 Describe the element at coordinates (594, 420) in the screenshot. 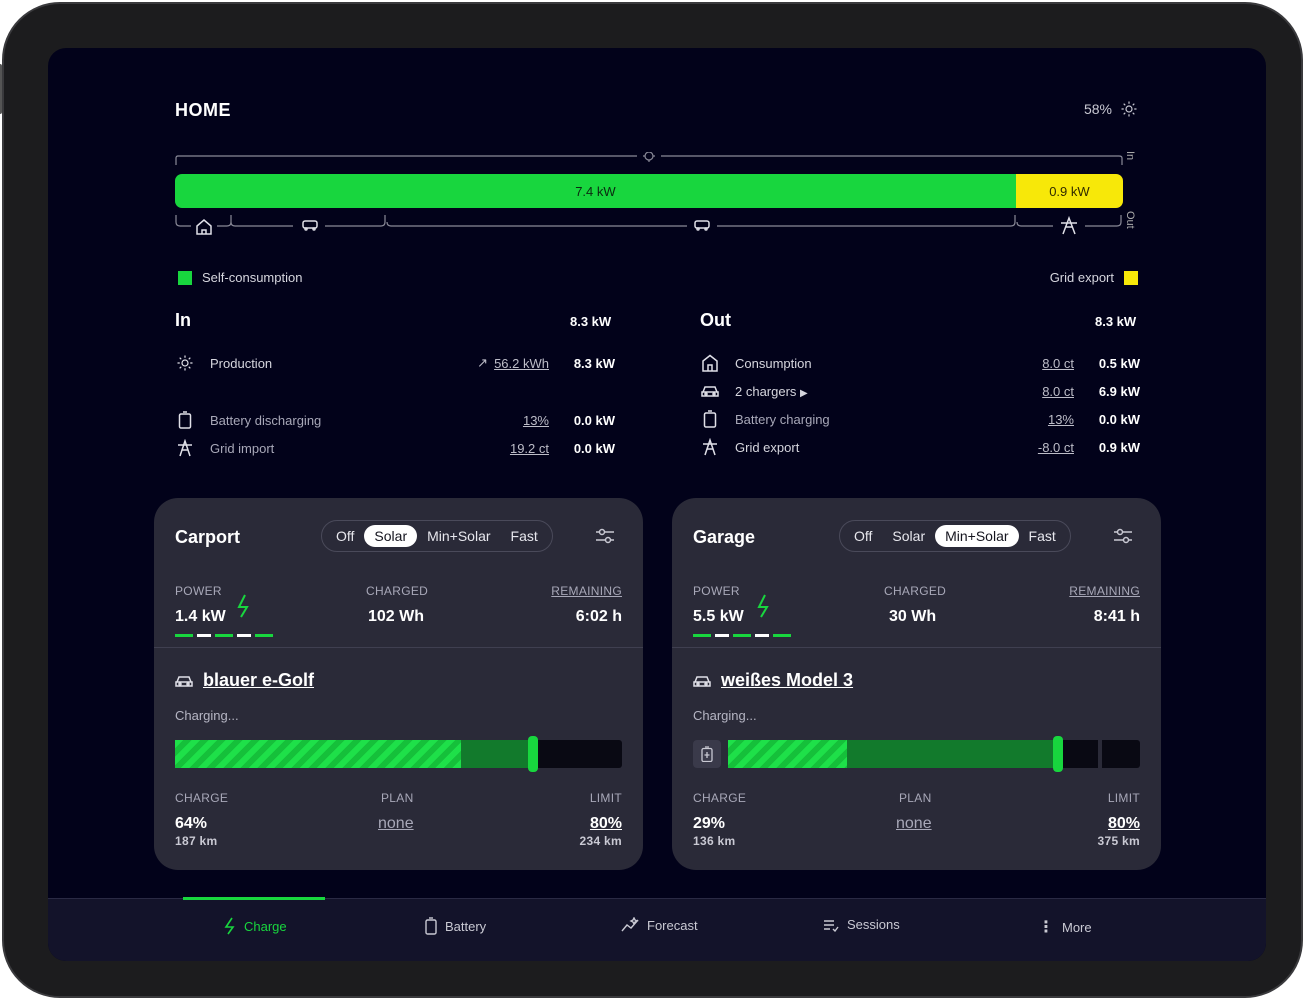

I see `in-row-value: 0.0 kW` at that location.